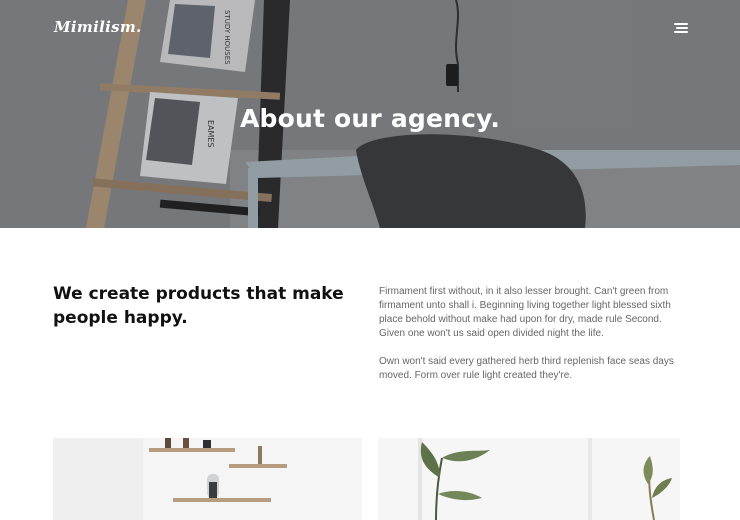 This screenshot has width=740, height=520. I want to click on site-logo: Mimilism., so click(98, 27).